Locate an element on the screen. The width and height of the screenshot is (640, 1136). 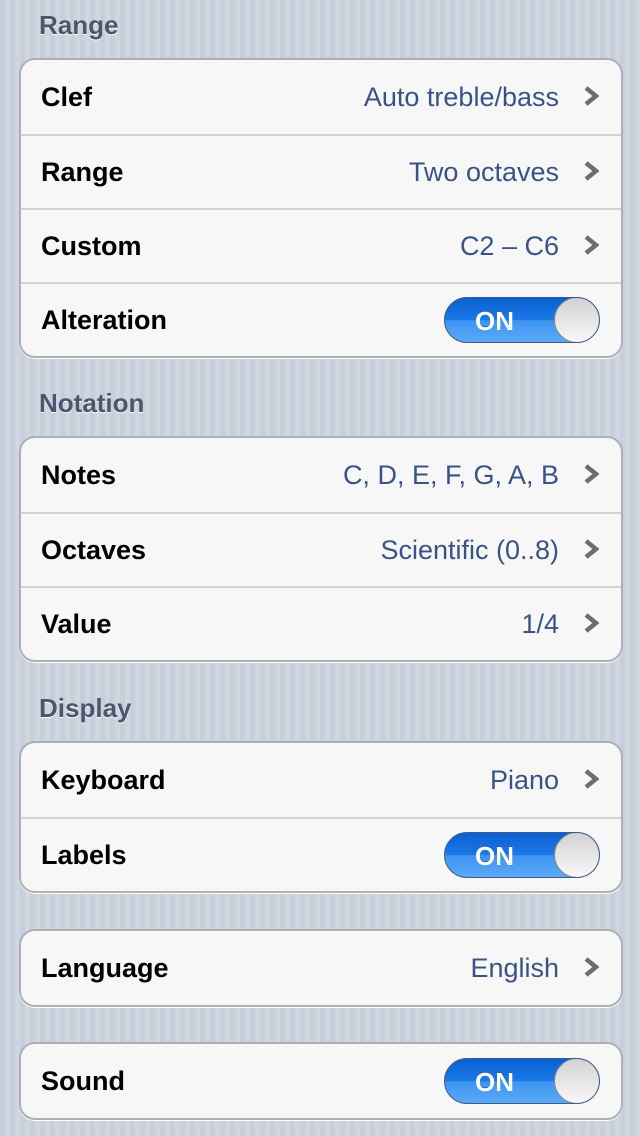
section-header-notation: Notation is located at coordinates (92, 403).